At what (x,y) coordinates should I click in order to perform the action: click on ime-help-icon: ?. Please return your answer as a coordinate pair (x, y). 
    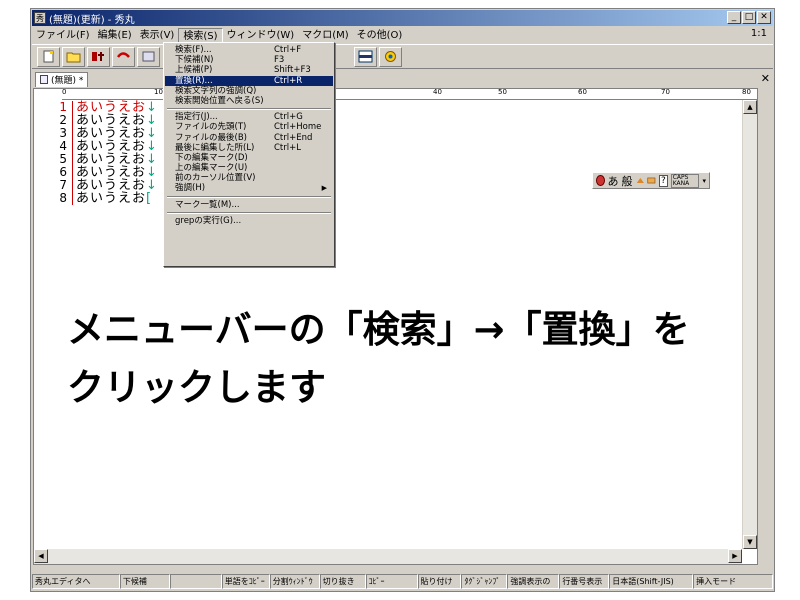
    Looking at the image, I should click on (663, 180).